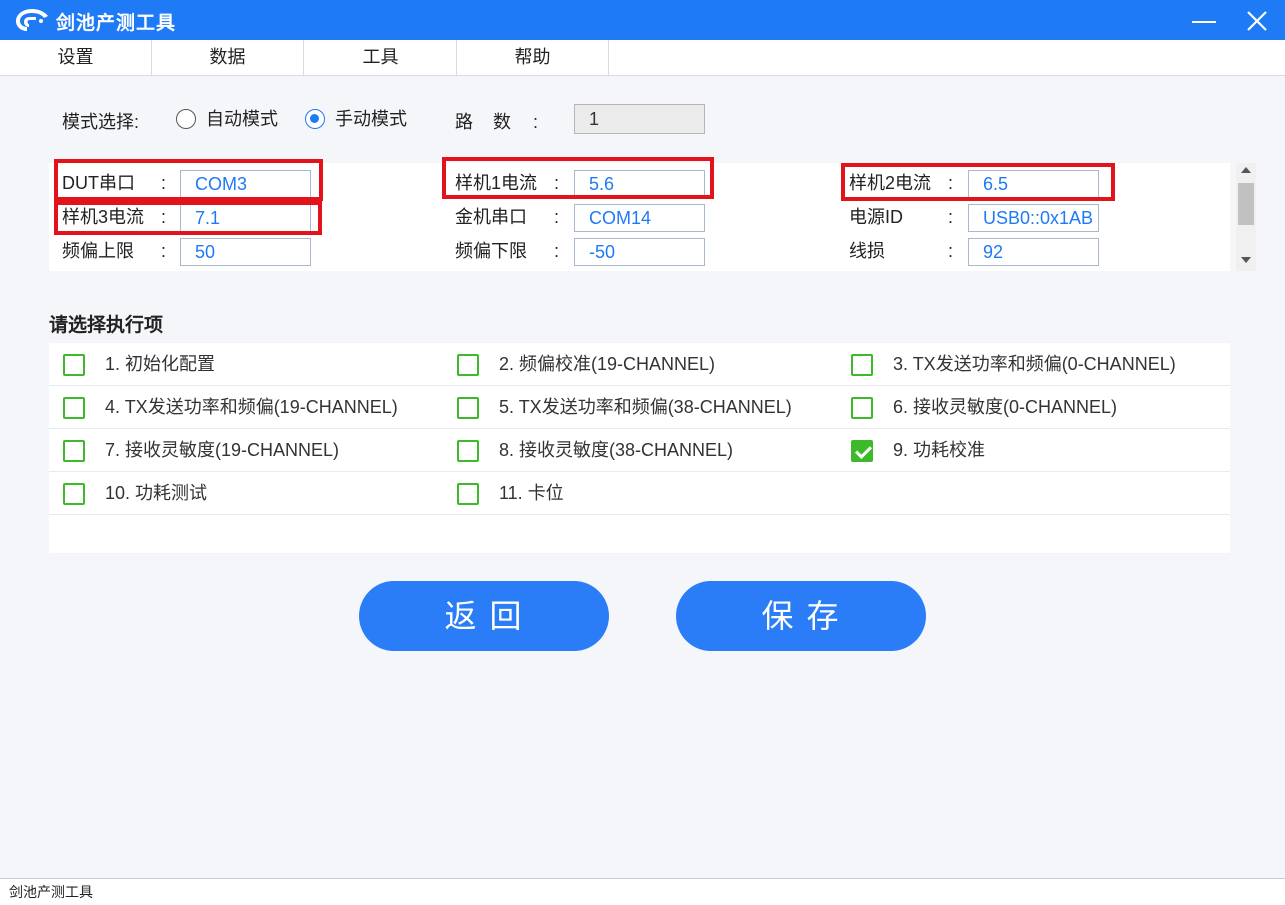 This screenshot has width=1285, height=905. What do you see at coordinates (251, 407) in the screenshot?
I see `exec-item-label: 4. TX发送功率和频偏(19-CHANNEL)` at bounding box center [251, 407].